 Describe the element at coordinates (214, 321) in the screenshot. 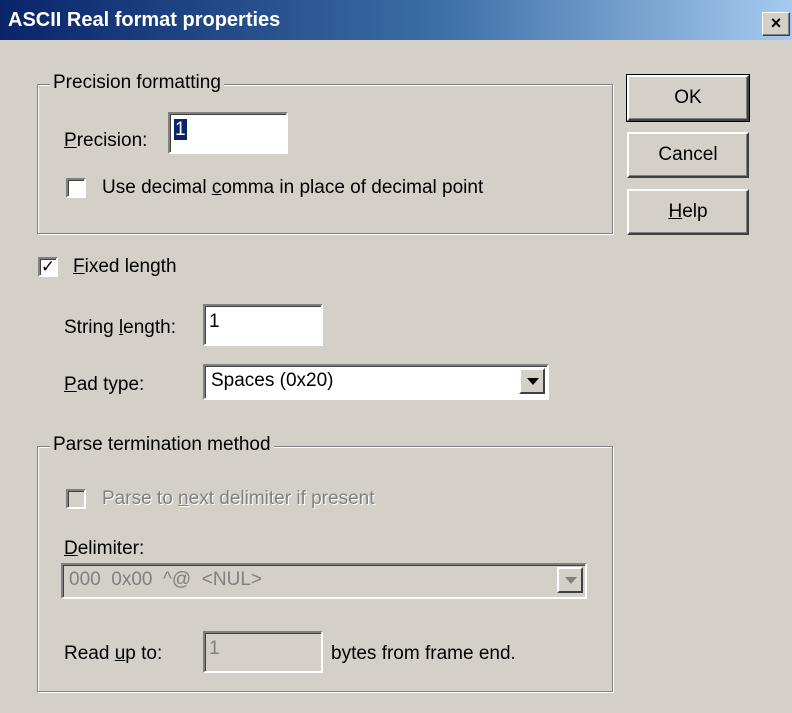

I see `string-length-value: 1` at that location.